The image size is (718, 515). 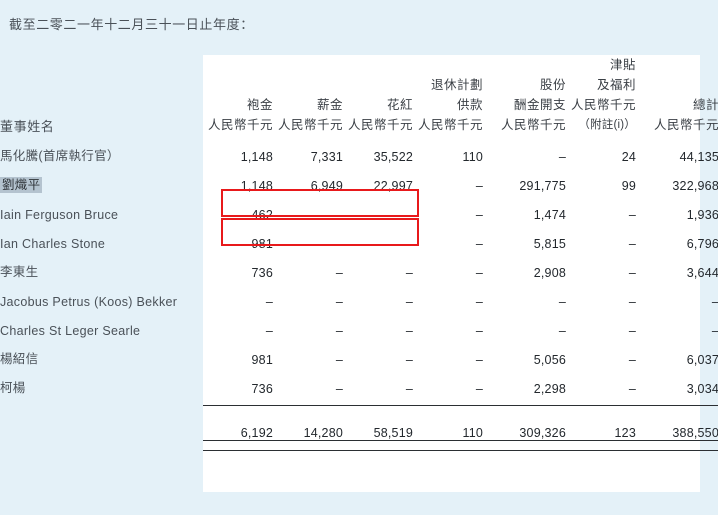 I want to click on cell-total: 322,968, so click(x=695, y=186).